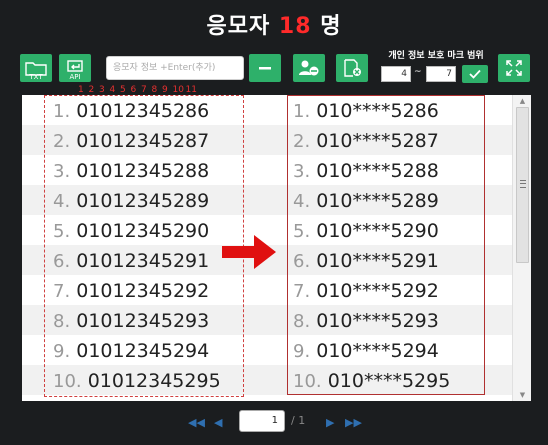 The width and height of the screenshot is (548, 445). I want to click on list-item: 3. 01012345288, so click(144, 171).